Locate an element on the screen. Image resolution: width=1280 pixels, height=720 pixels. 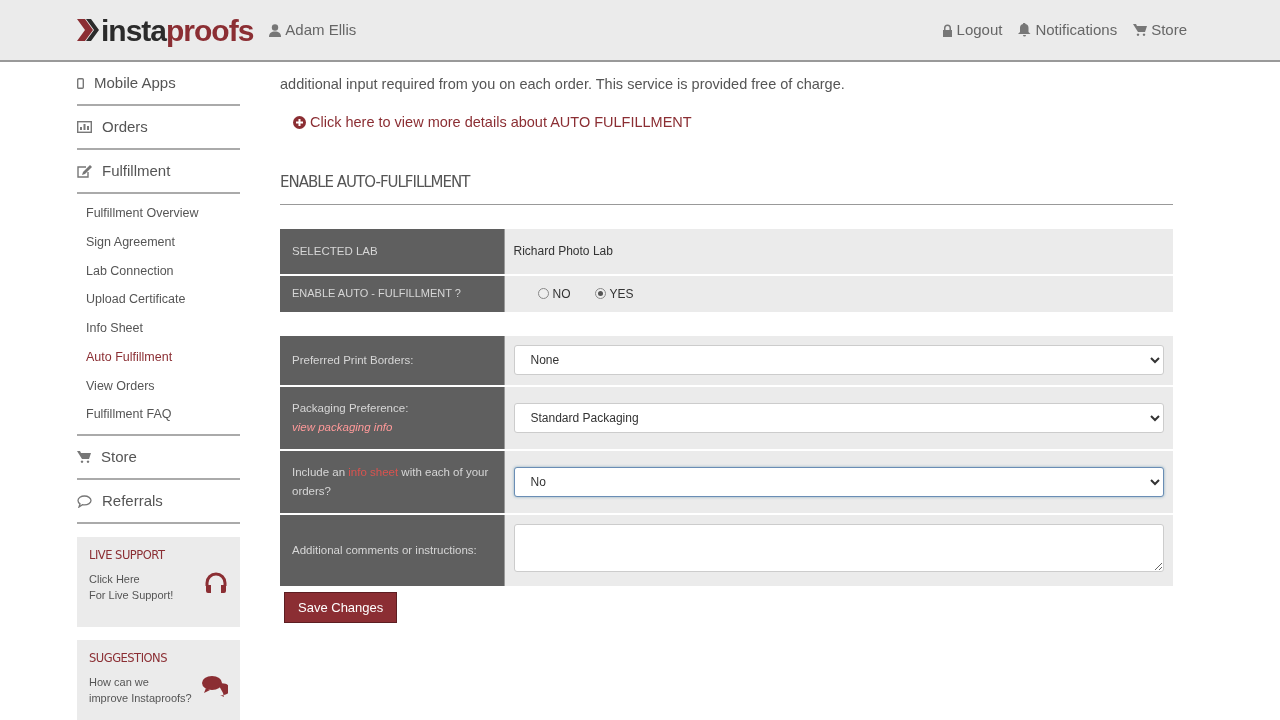
logo: instaproofs is located at coordinates (165, 30).